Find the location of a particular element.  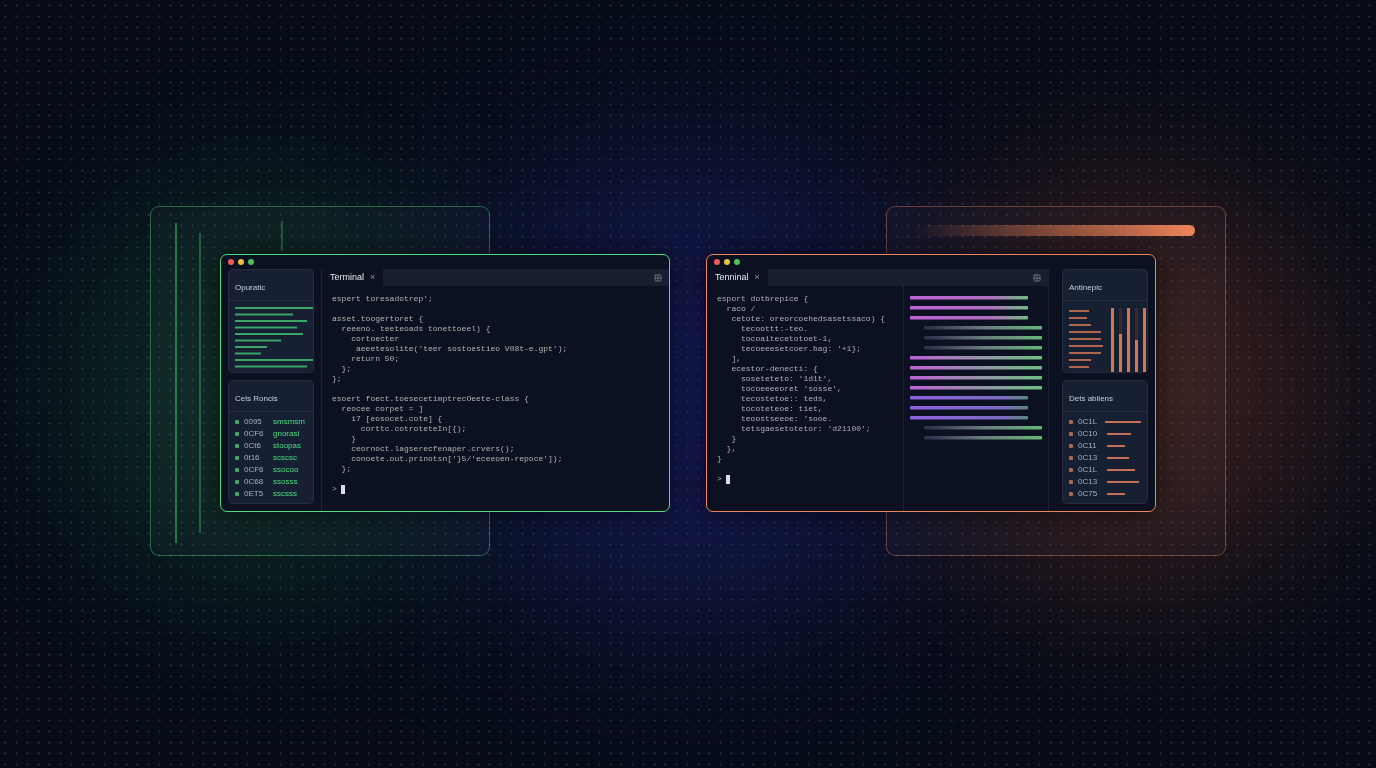

row-value: smsmsm is located at coordinates (289, 421).